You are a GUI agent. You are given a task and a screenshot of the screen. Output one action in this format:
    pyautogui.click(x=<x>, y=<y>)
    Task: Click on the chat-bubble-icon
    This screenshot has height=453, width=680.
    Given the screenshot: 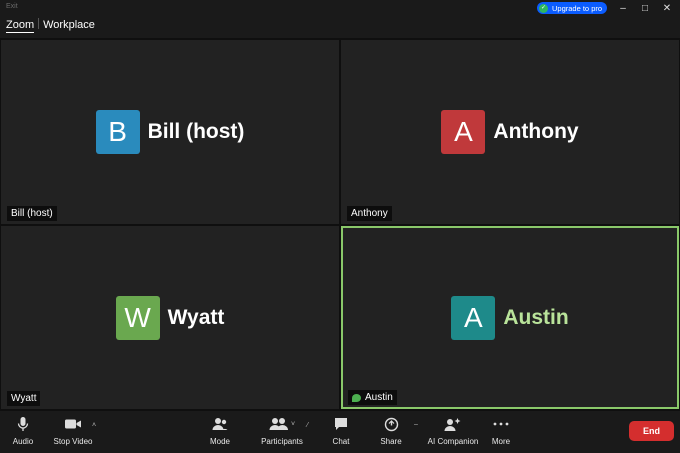 What is the action you would take?
    pyautogui.click(x=341, y=424)
    